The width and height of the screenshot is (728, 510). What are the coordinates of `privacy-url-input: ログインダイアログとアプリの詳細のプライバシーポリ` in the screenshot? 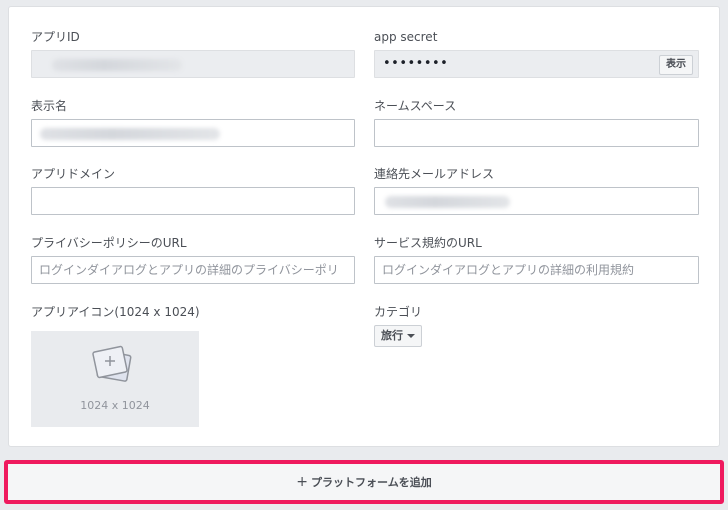 It's located at (193, 270).